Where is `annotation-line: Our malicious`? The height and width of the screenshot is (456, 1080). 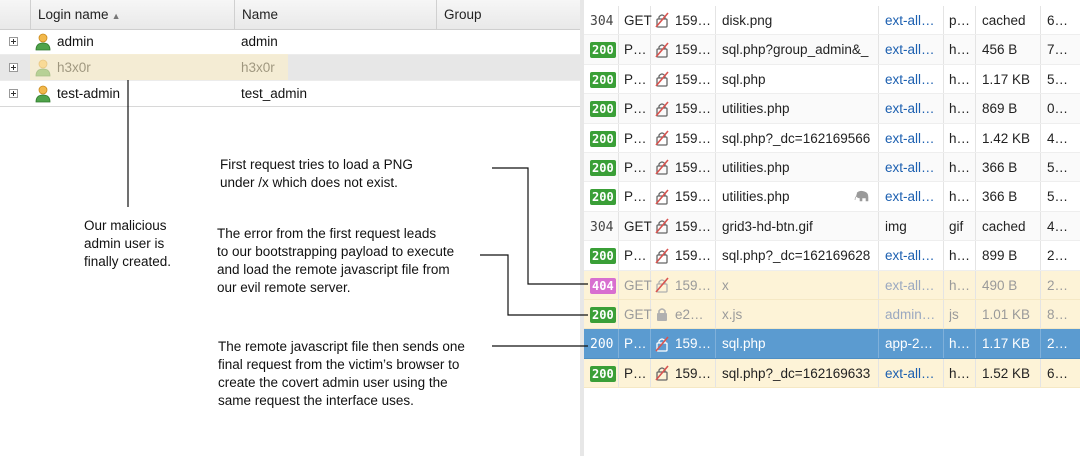
annotation-line: Our malicious is located at coordinates (125, 225).